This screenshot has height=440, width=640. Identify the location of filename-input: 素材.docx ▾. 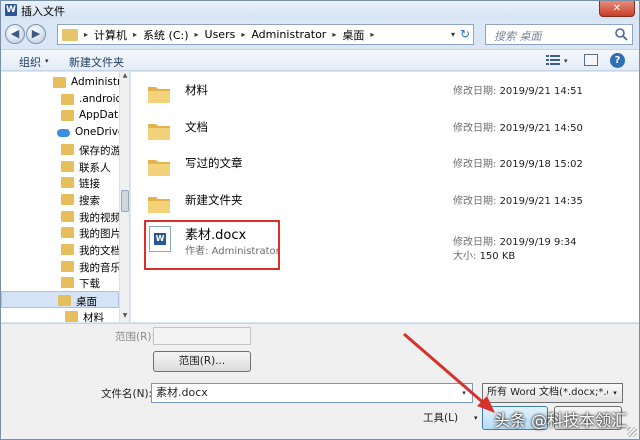
(312, 393).